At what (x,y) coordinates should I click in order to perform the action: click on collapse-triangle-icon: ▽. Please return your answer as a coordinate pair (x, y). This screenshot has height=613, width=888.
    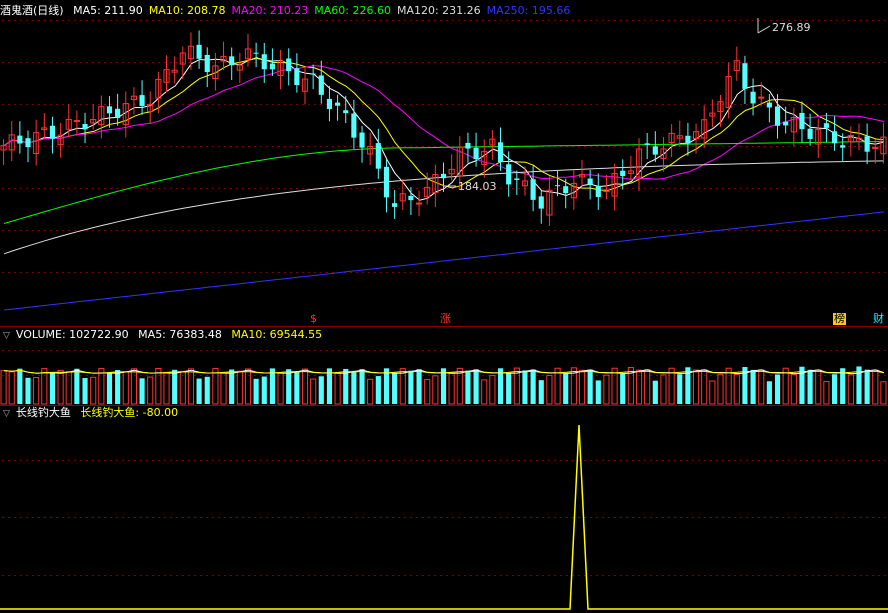
    Looking at the image, I should click on (6, 414).